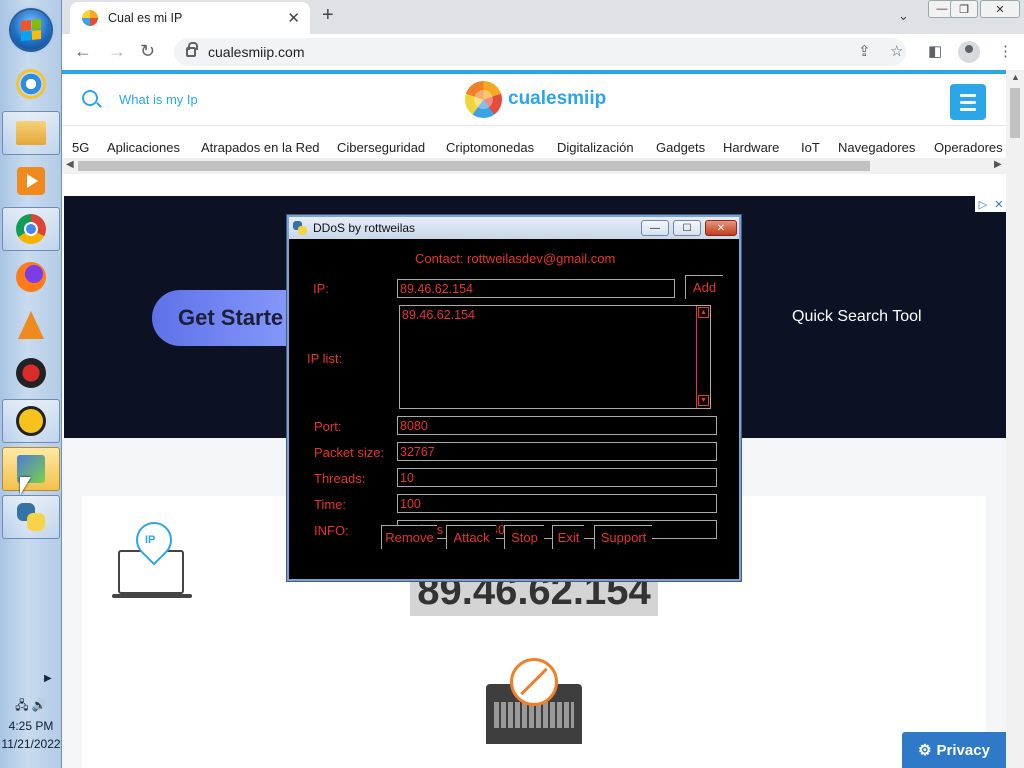 Image resolution: width=1024 pixels, height=768 pixels. Describe the element at coordinates (31, 706) in the screenshot. I see `tray-icons: 🖧 🔊` at that location.